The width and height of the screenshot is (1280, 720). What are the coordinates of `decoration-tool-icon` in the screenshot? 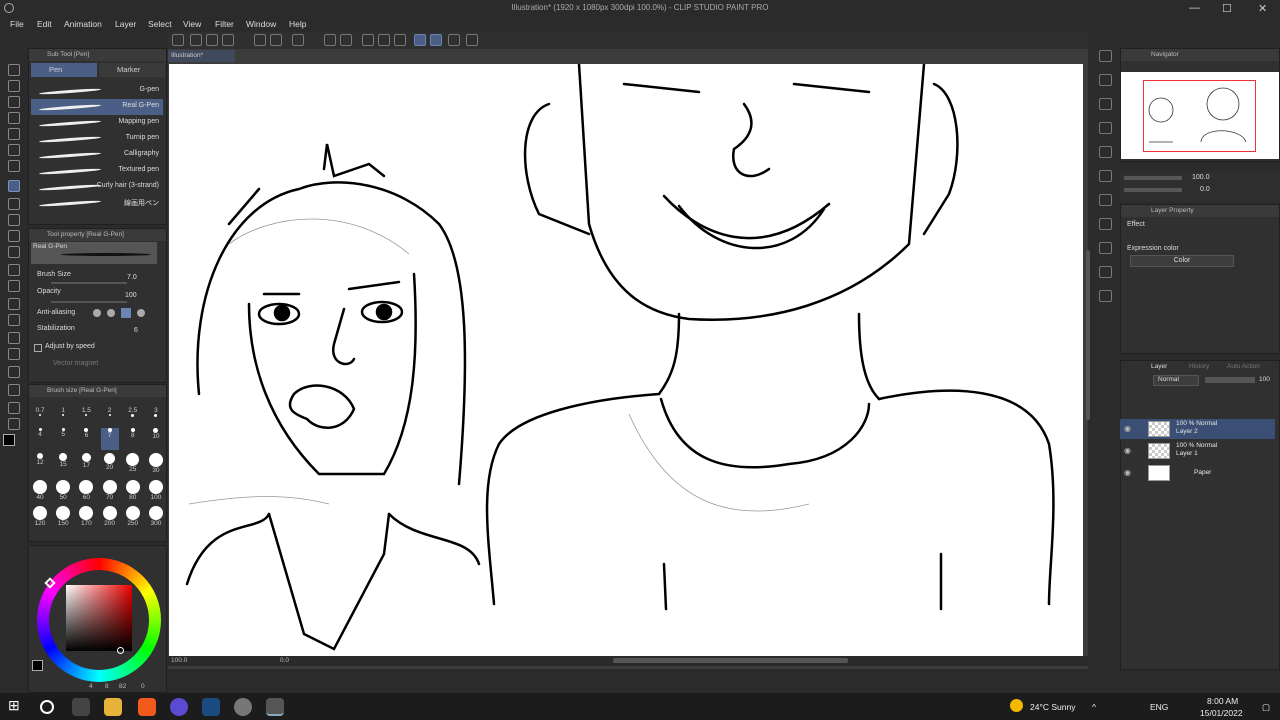 It's located at (14, 252).